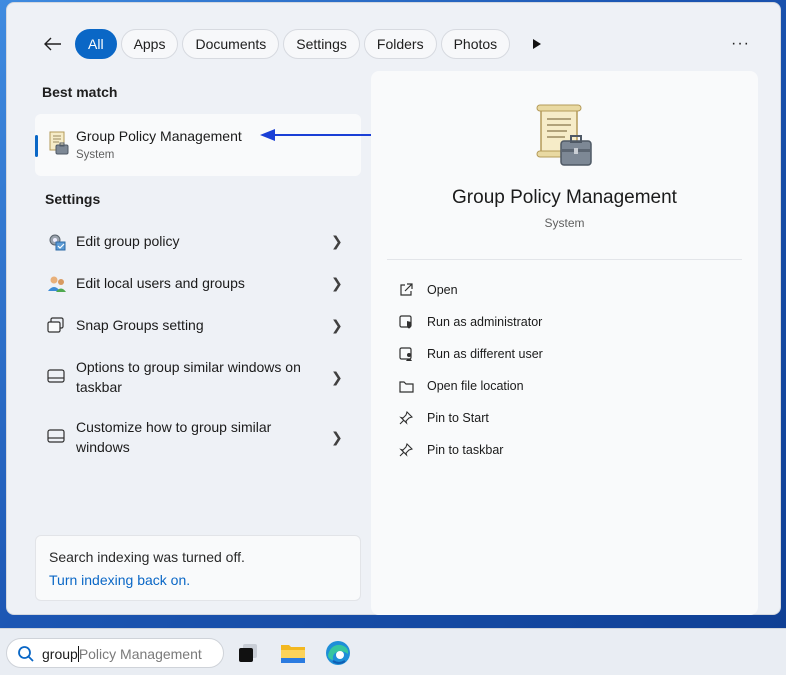 The width and height of the screenshot is (786, 675). What do you see at coordinates (465, 450) in the screenshot?
I see `action-label: Pin to taskbar` at bounding box center [465, 450].